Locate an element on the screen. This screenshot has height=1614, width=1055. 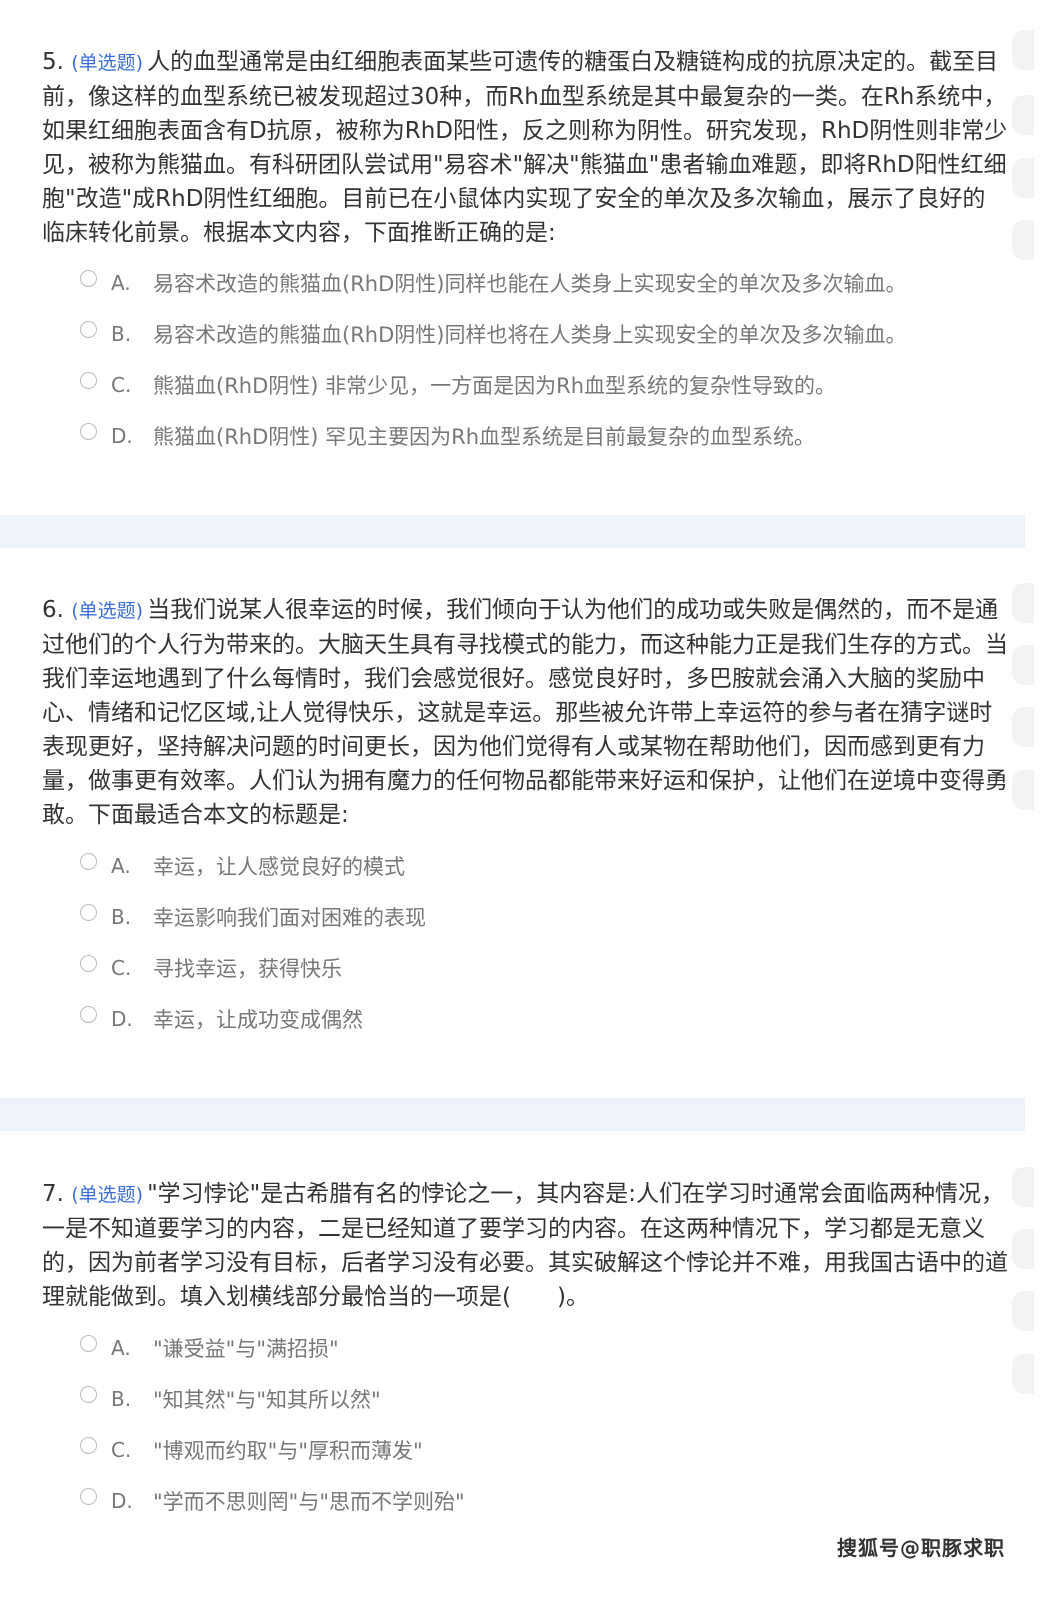
option-a: A. "谦受益"与"满招损" is located at coordinates (530, 1348).